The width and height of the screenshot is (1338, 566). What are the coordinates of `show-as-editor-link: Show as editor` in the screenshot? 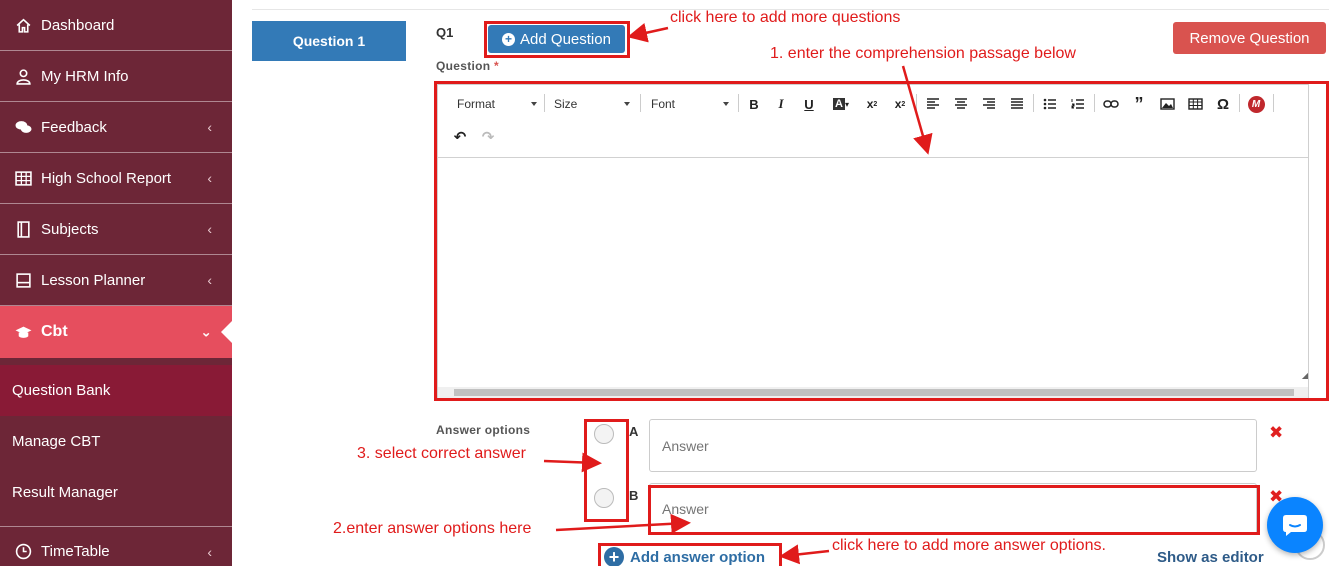 It's located at (1210, 557).